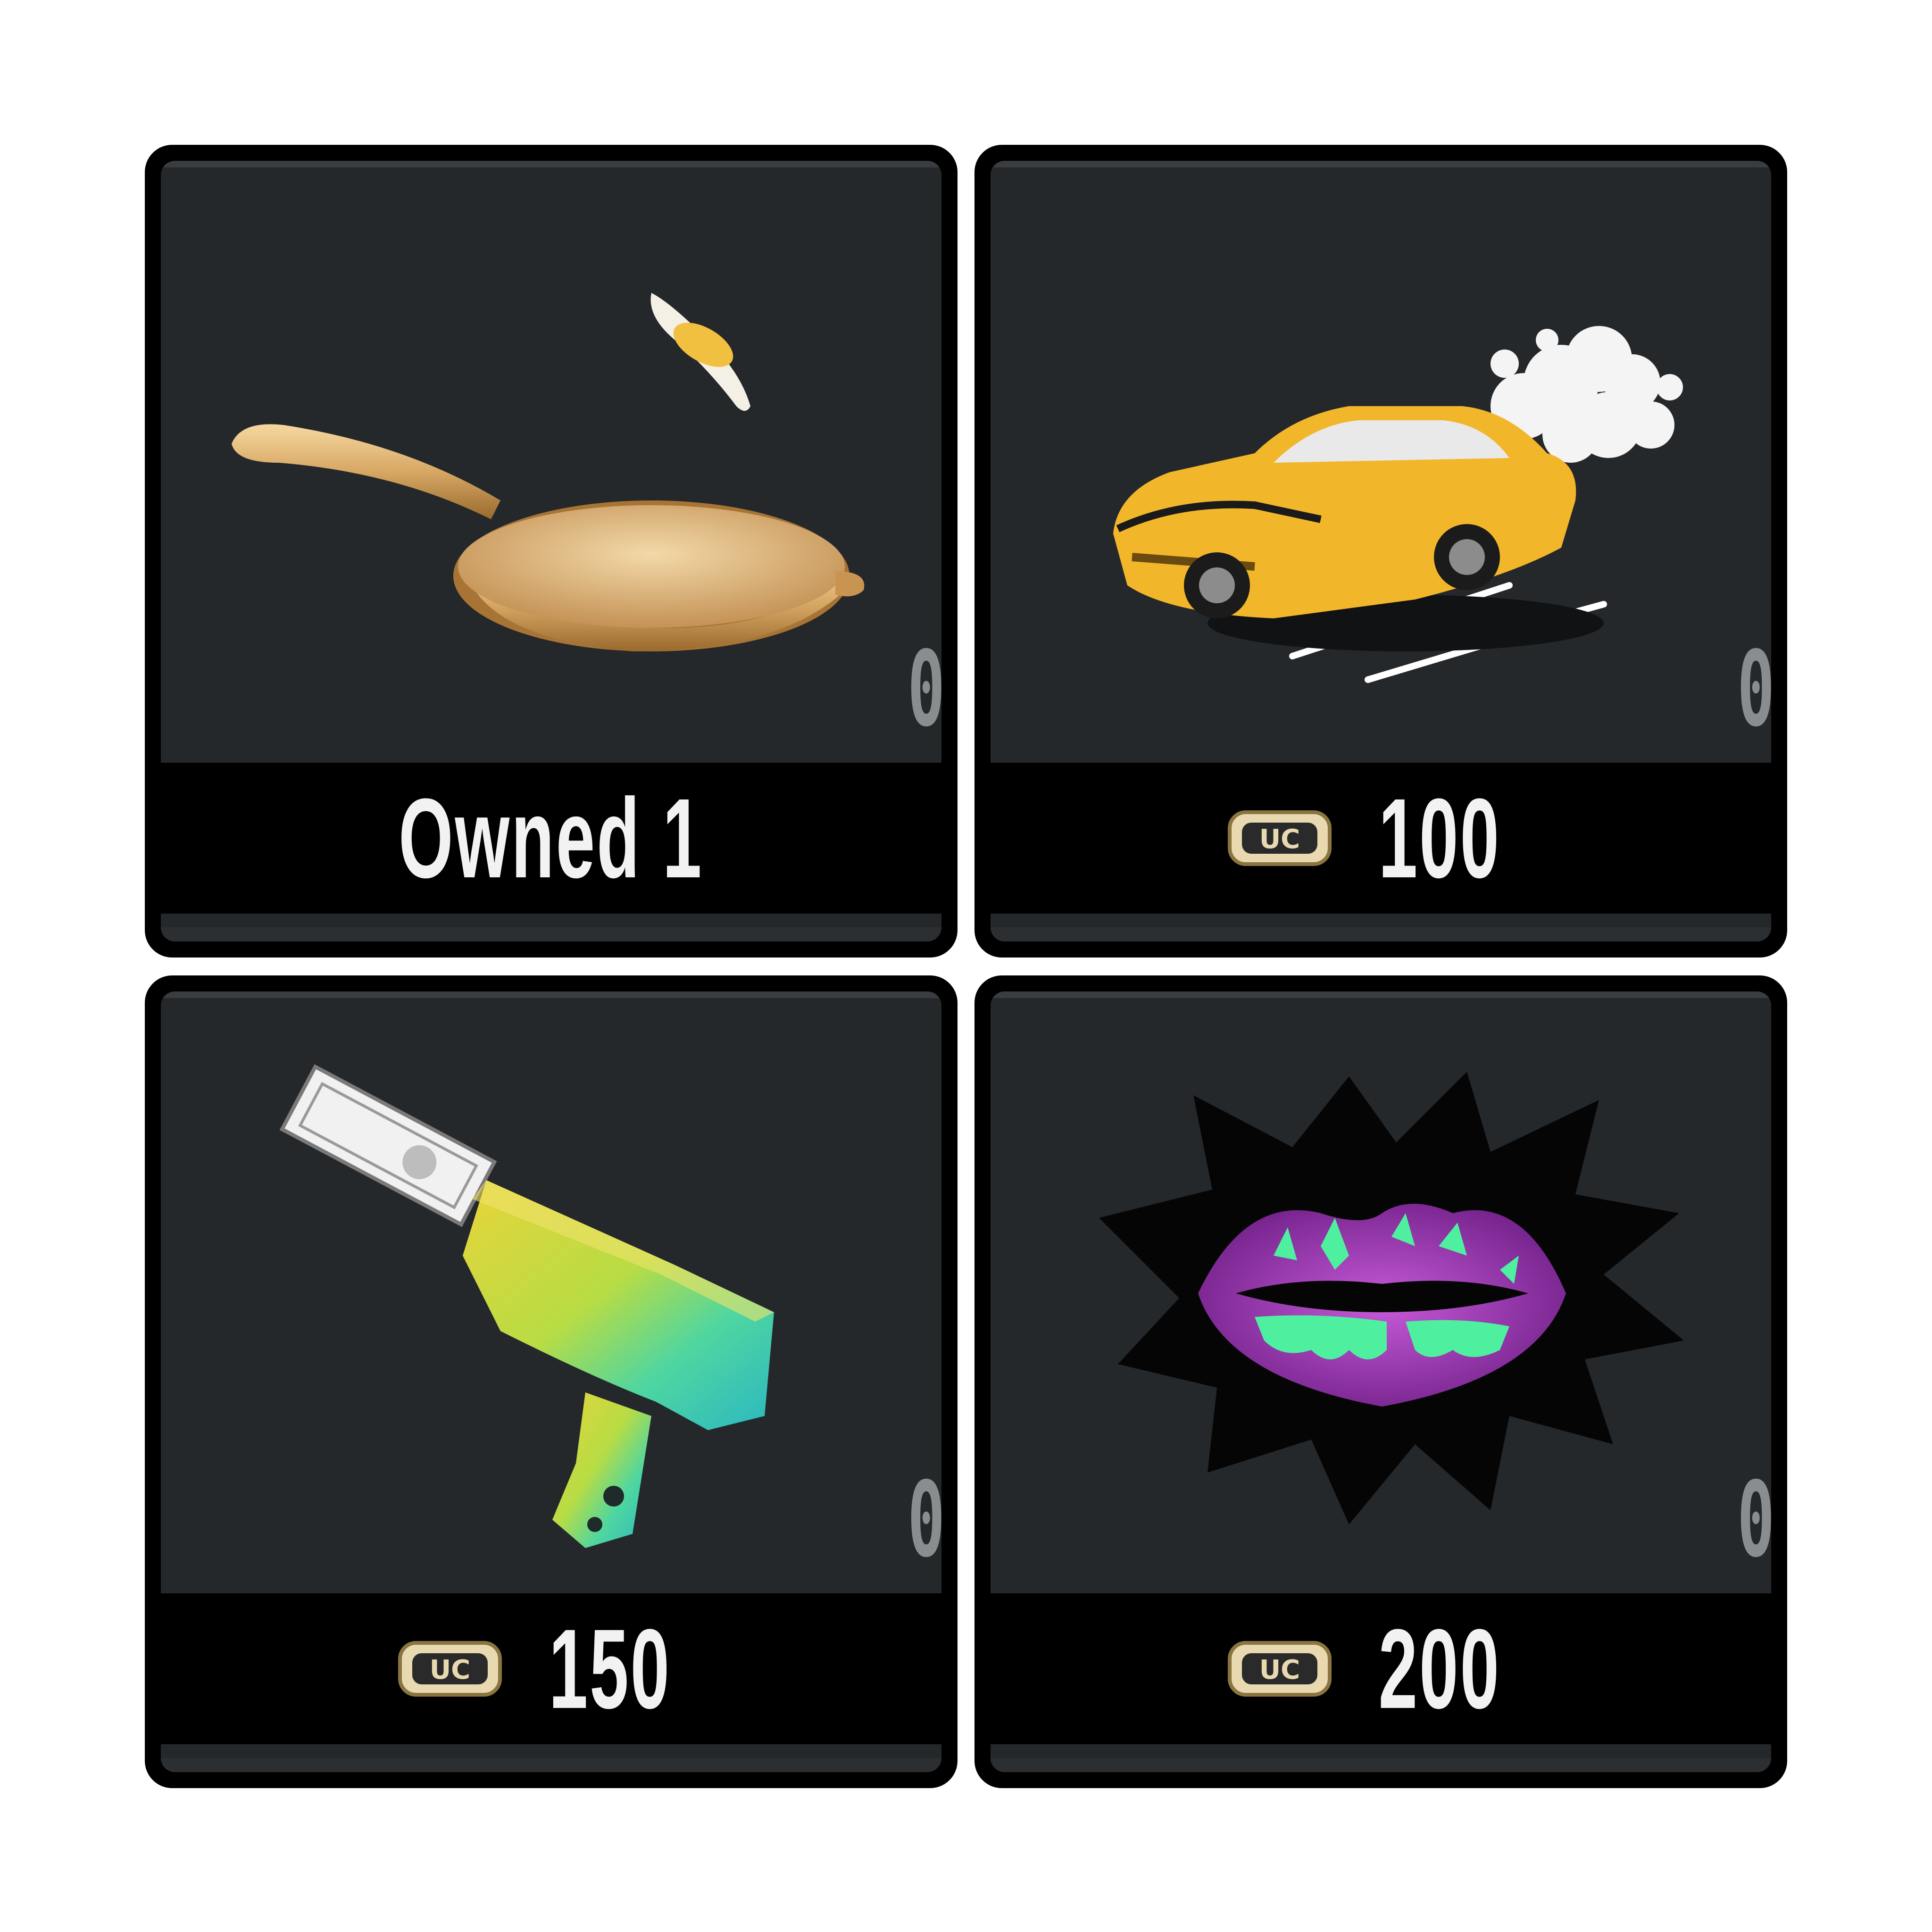  I want to click on price-bar: Owned 1, so click(551, 839).